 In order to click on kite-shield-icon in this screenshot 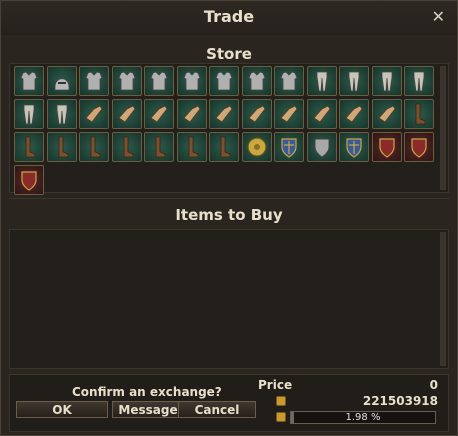, I will do `click(29, 181)`.